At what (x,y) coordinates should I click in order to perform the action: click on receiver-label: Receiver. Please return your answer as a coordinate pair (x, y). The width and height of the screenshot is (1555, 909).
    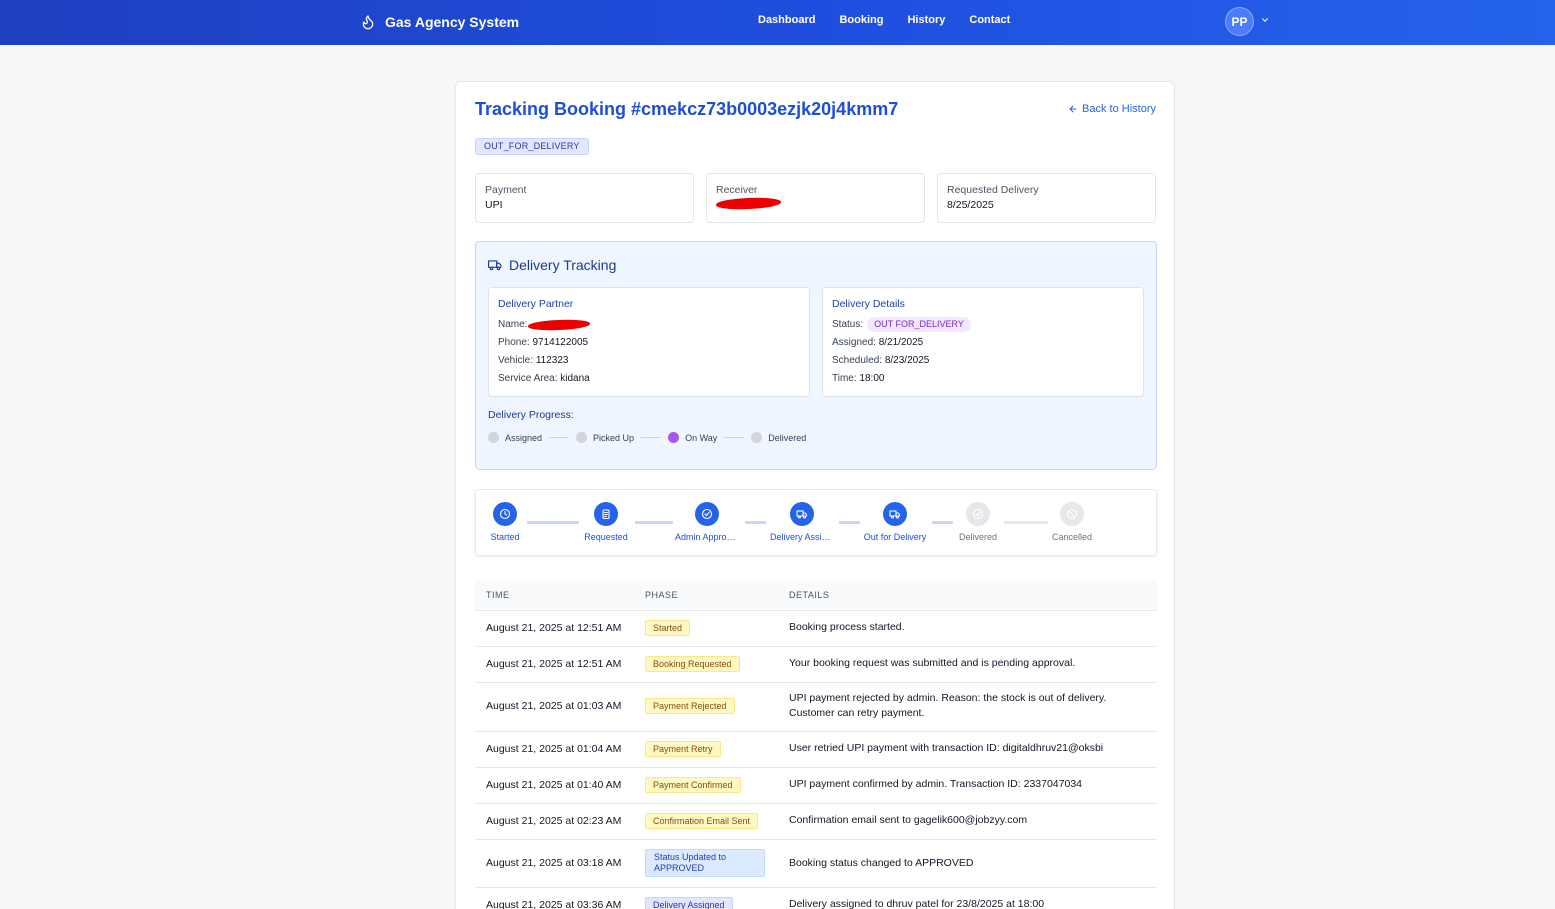
    Looking at the image, I should click on (737, 190).